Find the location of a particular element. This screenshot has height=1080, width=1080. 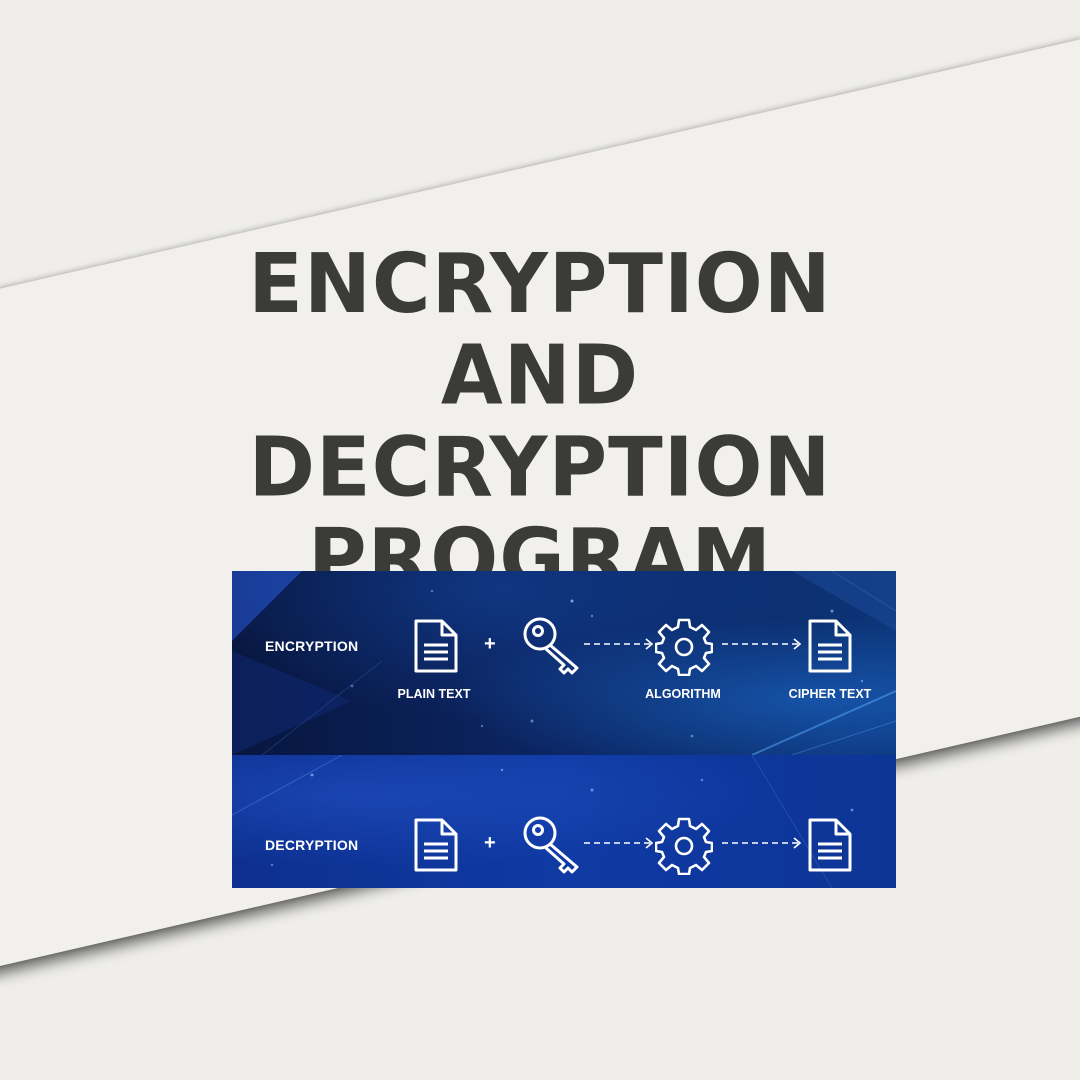

plain-text-document-icon is located at coordinates (436, 646).